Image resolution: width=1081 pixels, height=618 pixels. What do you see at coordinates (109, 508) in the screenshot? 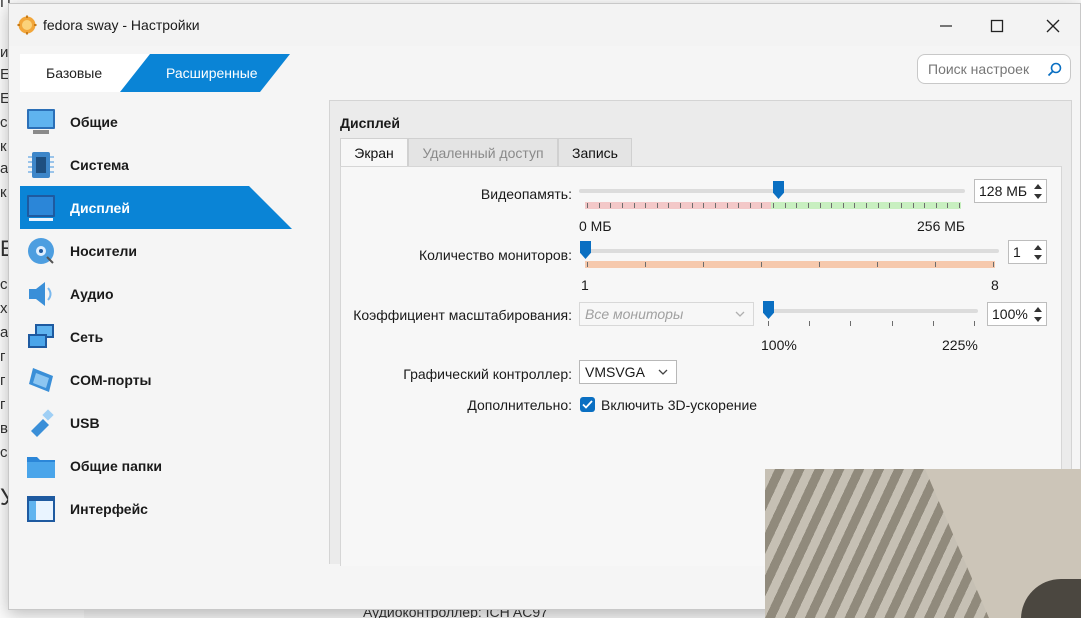
I see `sidebar-item-label: Интерфейс` at bounding box center [109, 508].